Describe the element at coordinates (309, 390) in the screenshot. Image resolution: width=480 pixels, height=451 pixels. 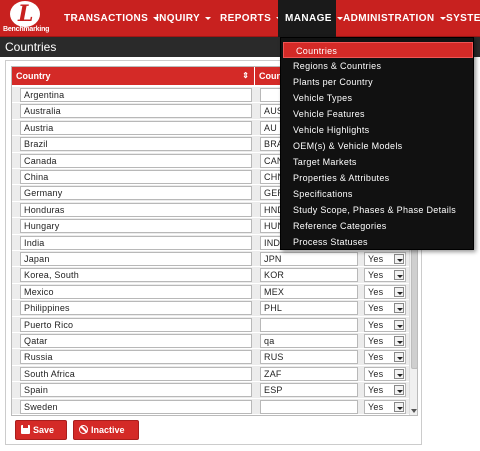
I see `country-code-field: ESP` at that location.